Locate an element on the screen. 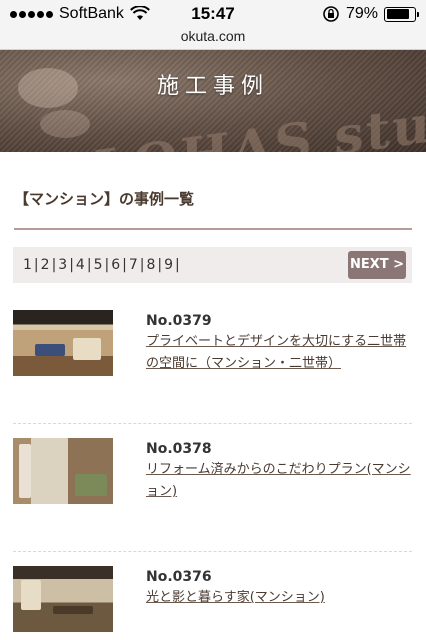 The width and height of the screenshot is (426, 640). status-bar: SoftBank 15:47 79% is located at coordinates (213, 14).